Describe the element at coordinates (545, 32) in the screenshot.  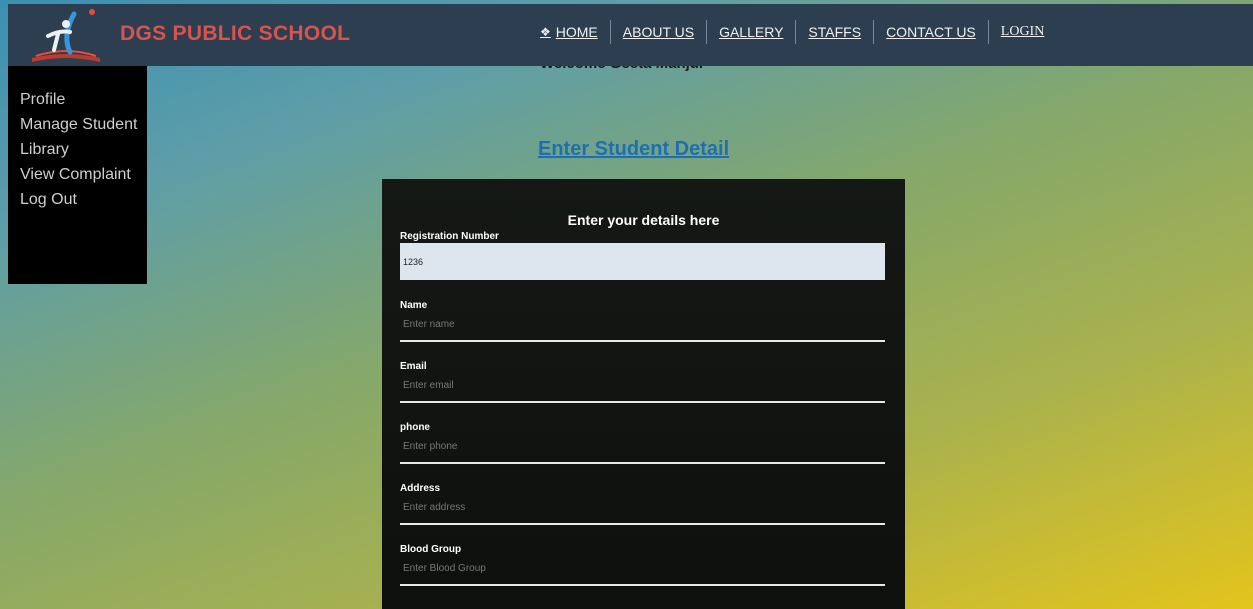
I see `home-icon: ❖` at that location.